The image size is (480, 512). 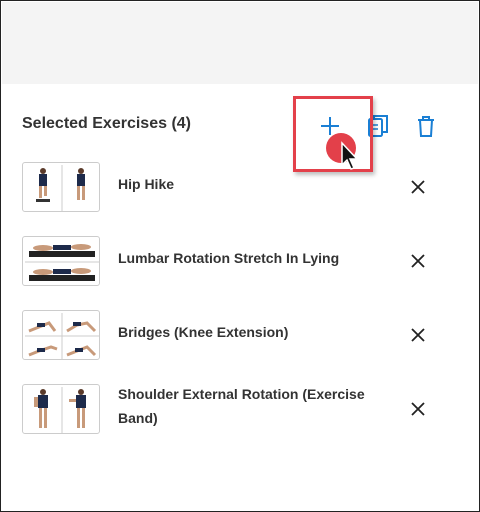 I want to click on delete-all-button, so click(x=426, y=126).